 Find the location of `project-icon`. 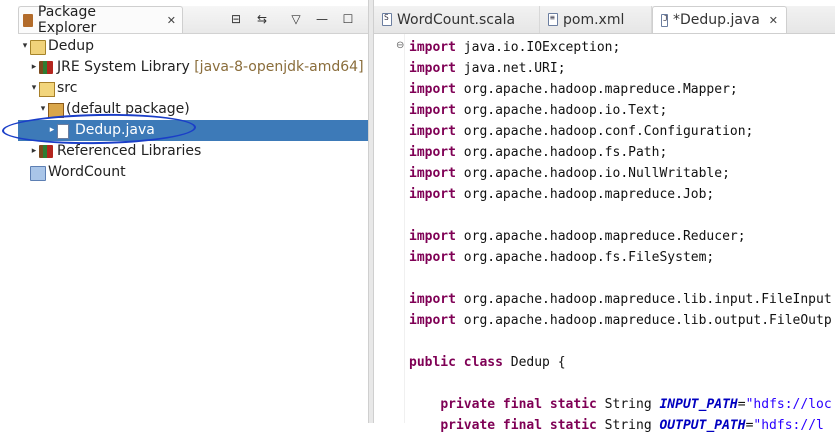

project-icon is located at coordinates (38, 47).